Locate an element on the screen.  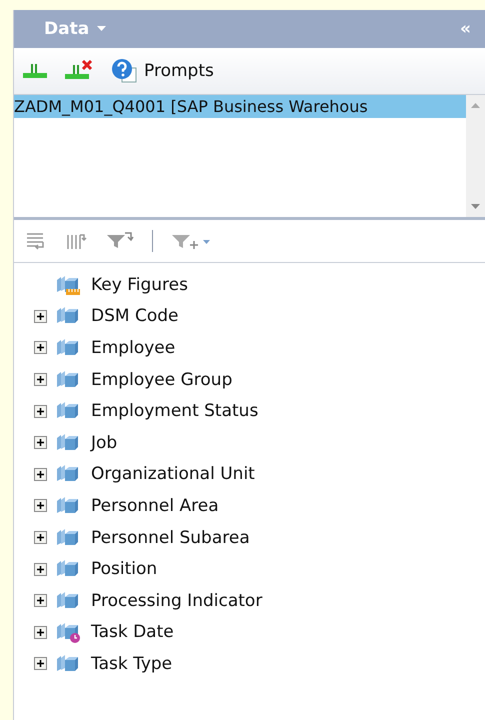
scroll-down-icon is located at coordinates (475, 206).